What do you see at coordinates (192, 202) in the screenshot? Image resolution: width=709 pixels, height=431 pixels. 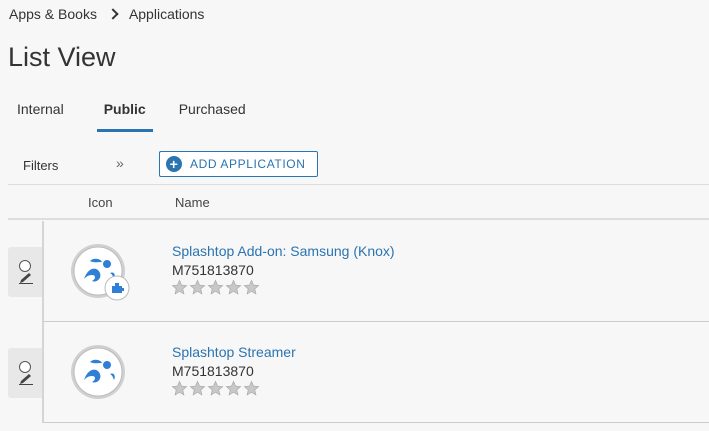 I see `column-header-name: Name` at bounding box center [192, 202].